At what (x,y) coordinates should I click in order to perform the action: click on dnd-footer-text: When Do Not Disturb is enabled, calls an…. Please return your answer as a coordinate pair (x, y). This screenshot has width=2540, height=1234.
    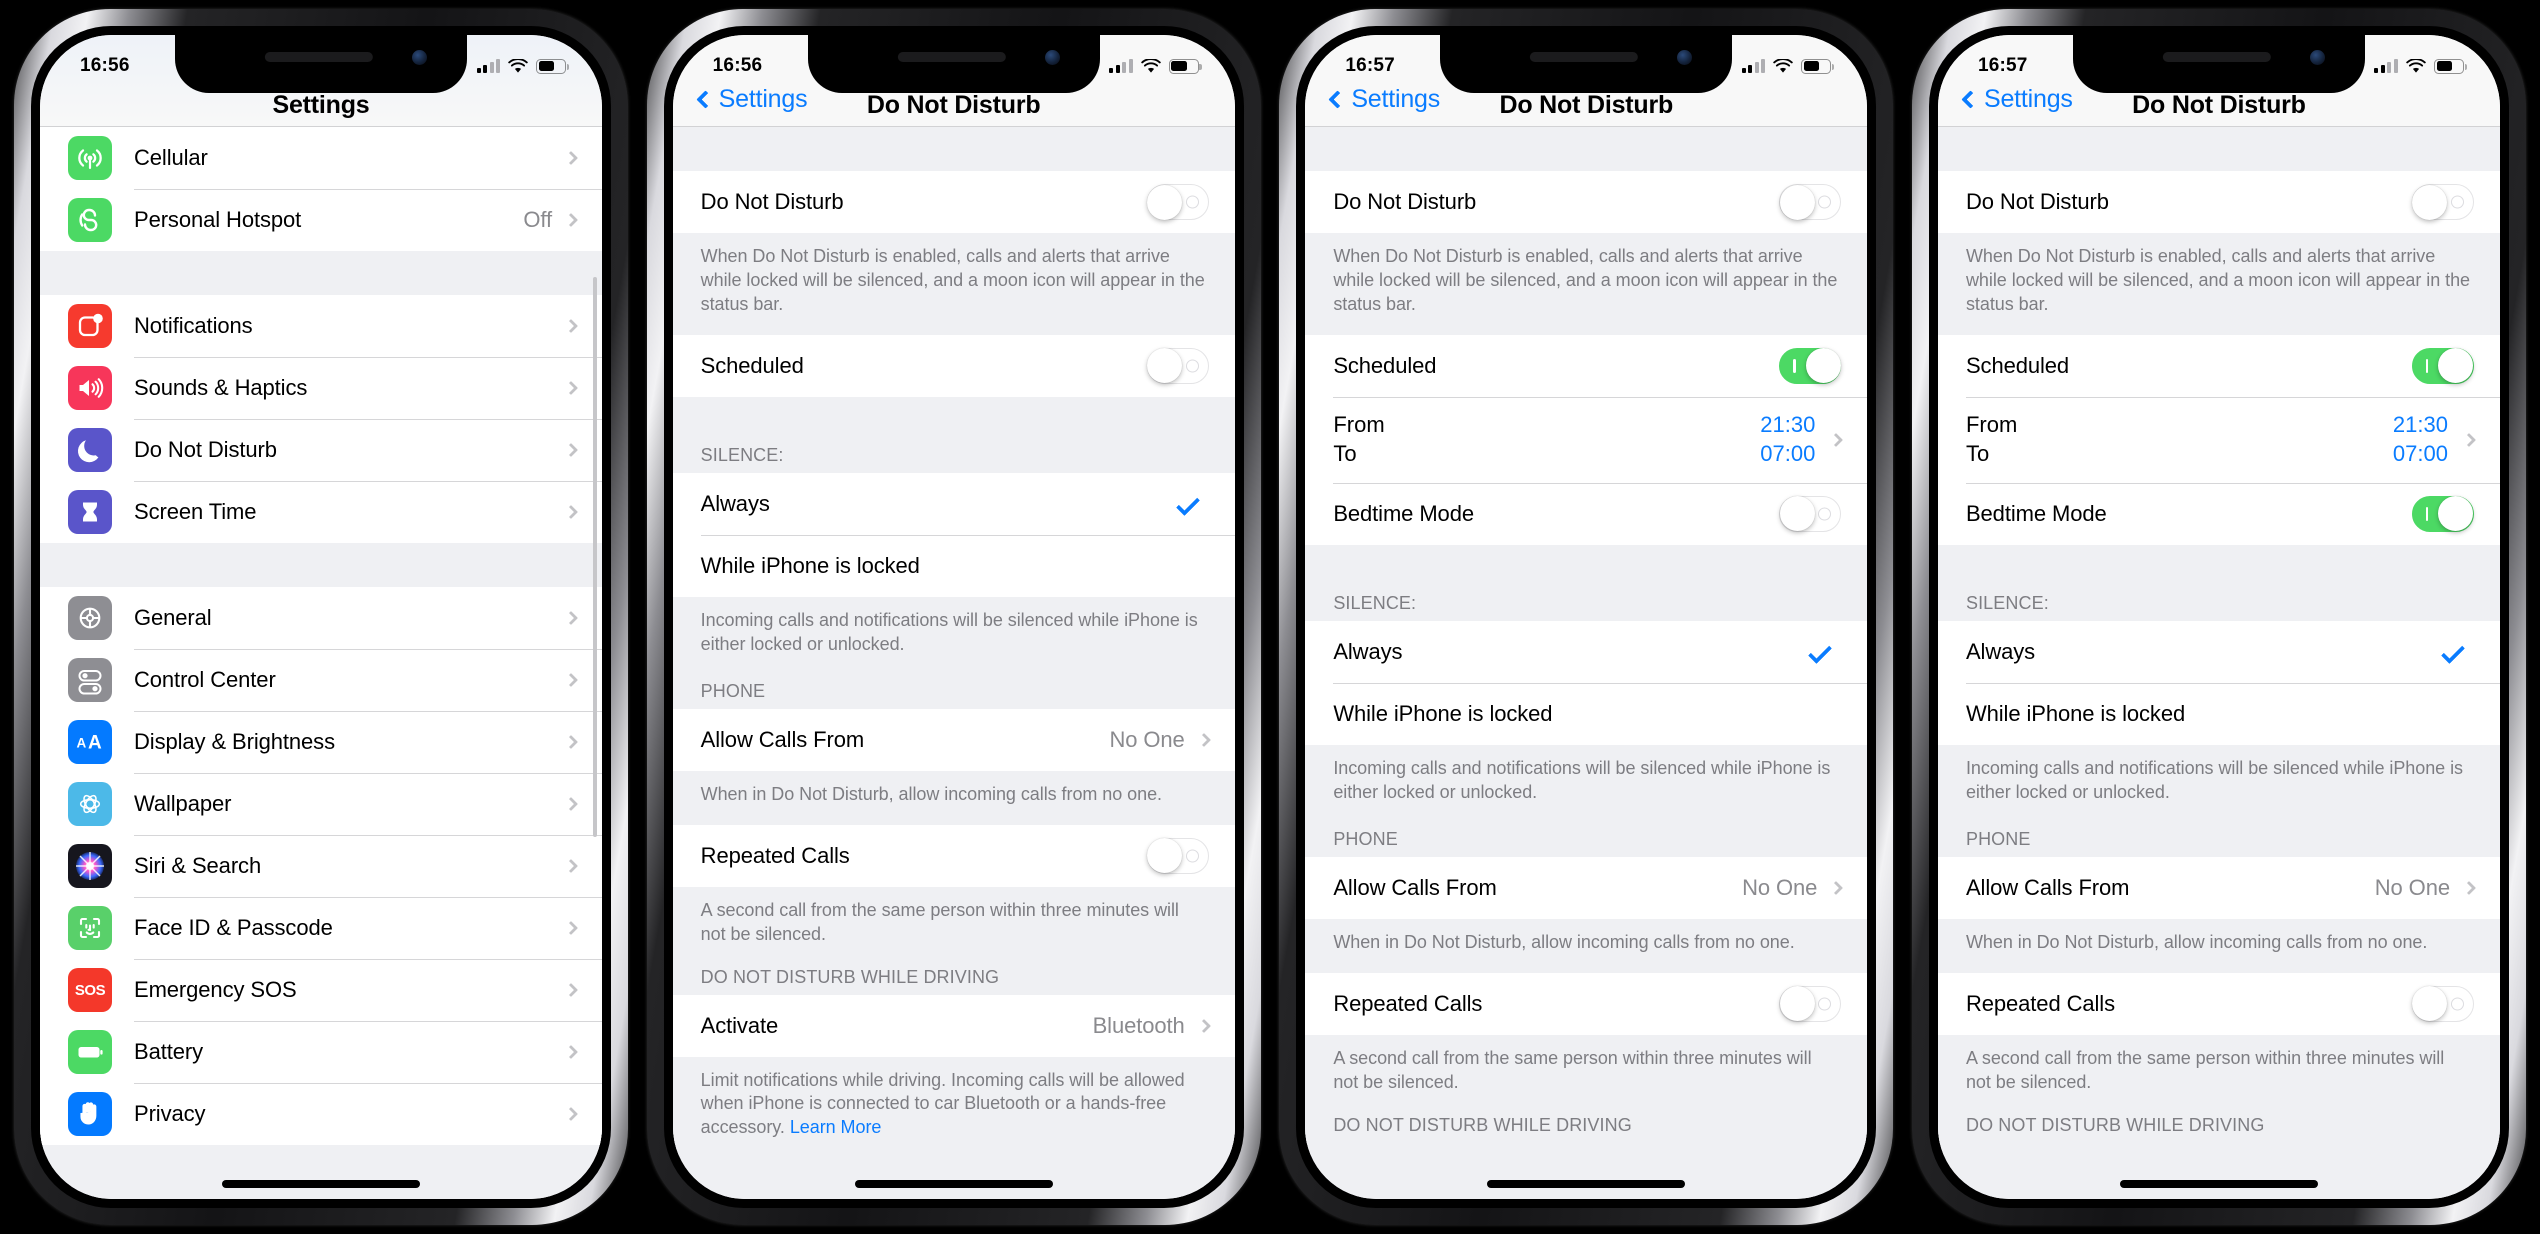
    Looking at the image, I should click on (1586, 284).